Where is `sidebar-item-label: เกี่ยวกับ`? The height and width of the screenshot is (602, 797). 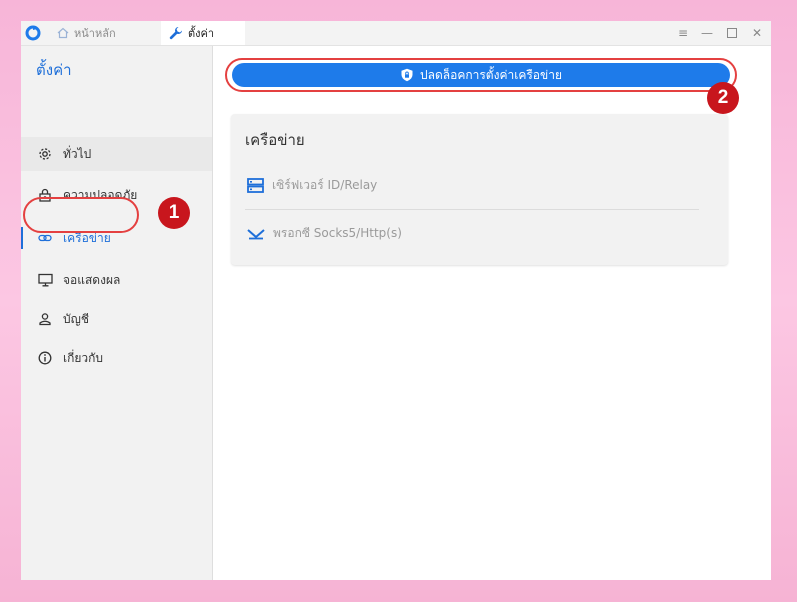 sidebar-item-label: เกี่ยวกับ is located at coordinates (83, 357).